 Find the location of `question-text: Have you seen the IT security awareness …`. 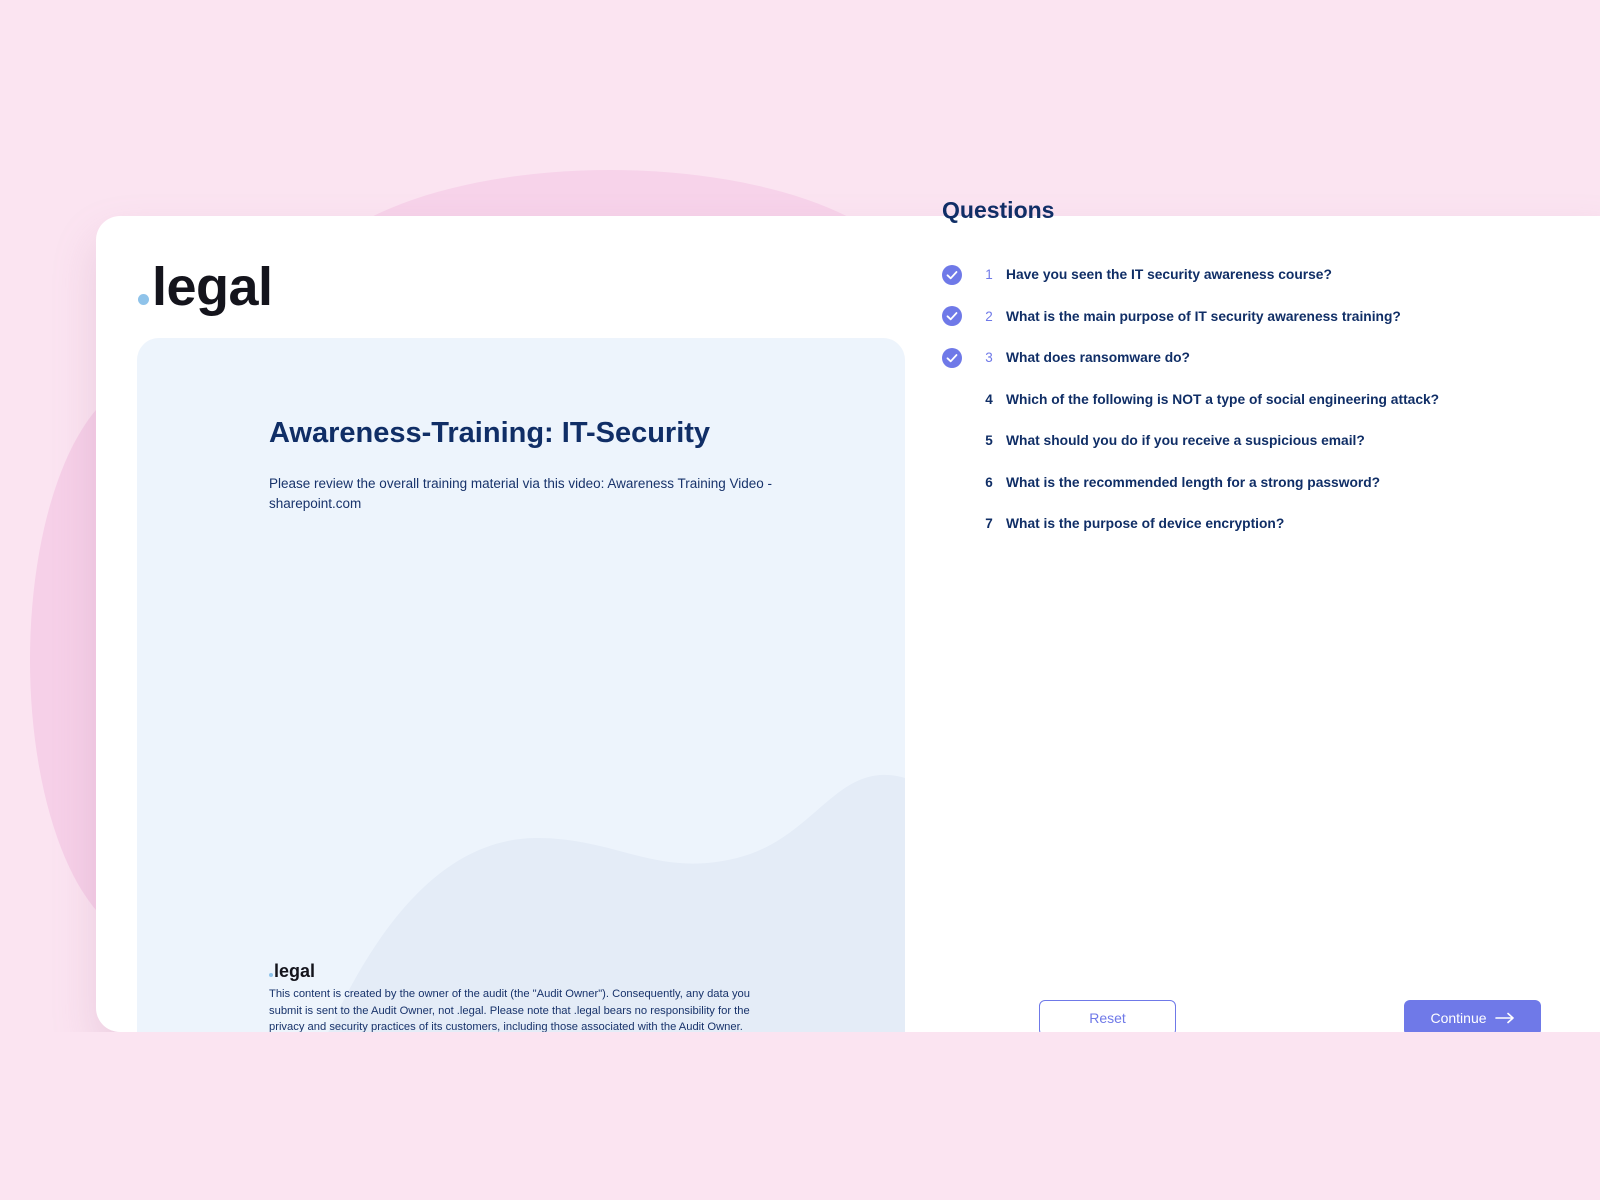

question-text: Have you seen the IT security awareness … is located at coordinates (1169, 275).